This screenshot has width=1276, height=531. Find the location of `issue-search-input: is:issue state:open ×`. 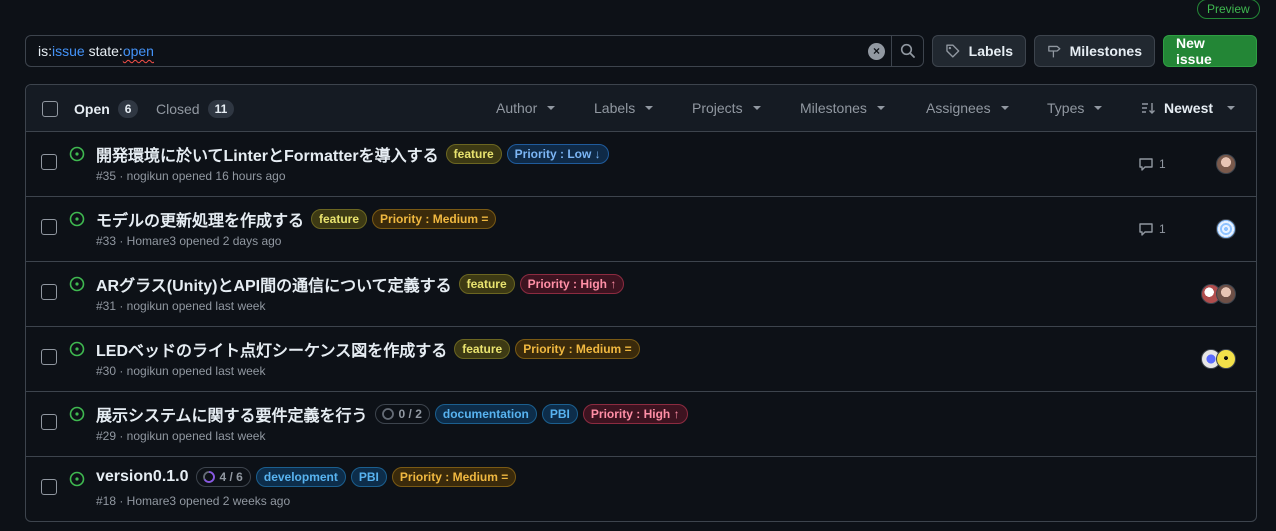

issue-search-input: is:issue state:open × is located at coordinates (474, 51).